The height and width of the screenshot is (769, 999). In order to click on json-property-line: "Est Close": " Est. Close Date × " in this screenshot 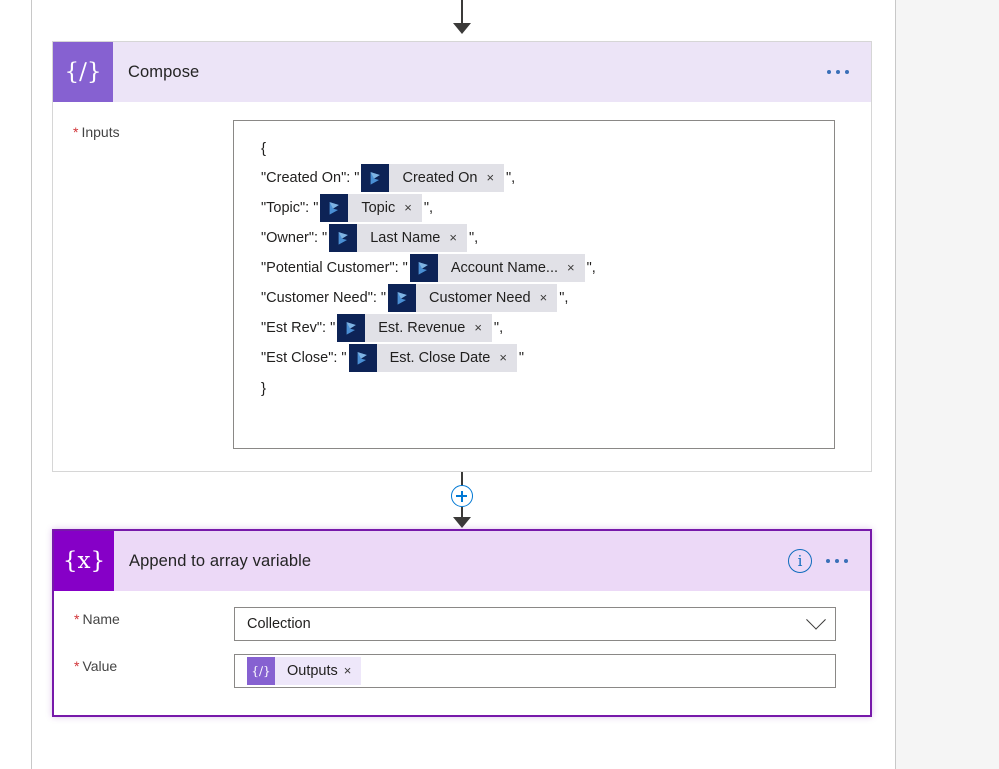, I will do `click(534, 358)`.